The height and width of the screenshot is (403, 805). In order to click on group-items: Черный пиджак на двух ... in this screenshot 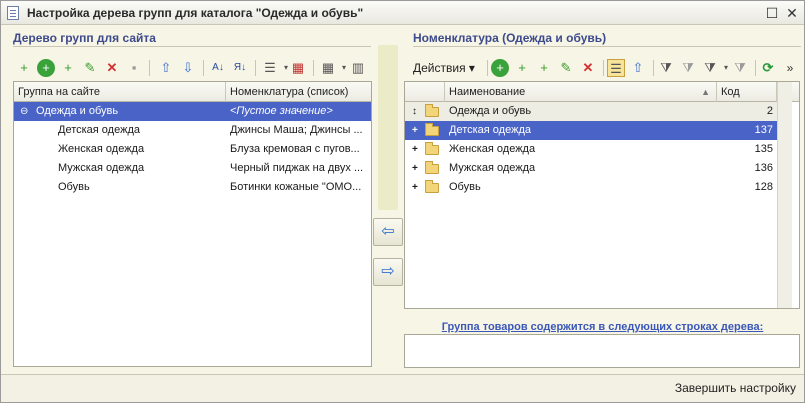, I will do `click(297, 168)`.